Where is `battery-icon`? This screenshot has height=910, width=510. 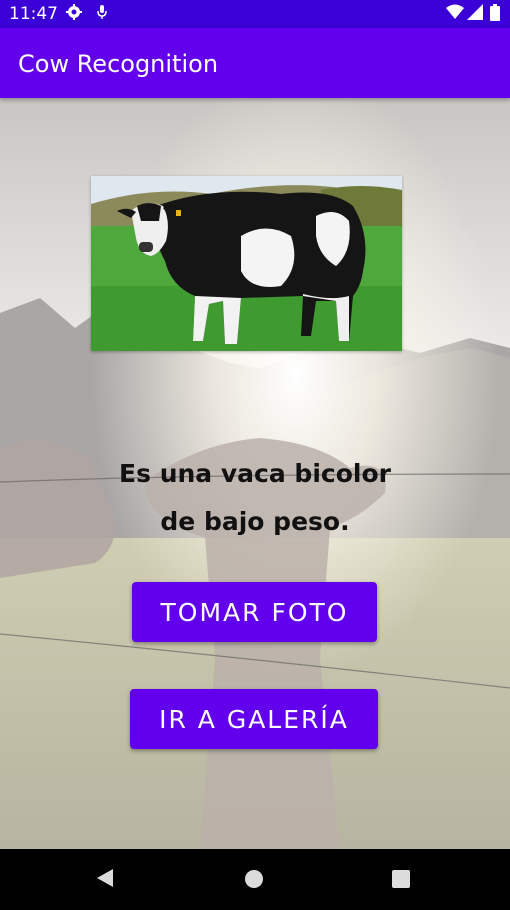
battery-icon is located at coordinates (495, 14).